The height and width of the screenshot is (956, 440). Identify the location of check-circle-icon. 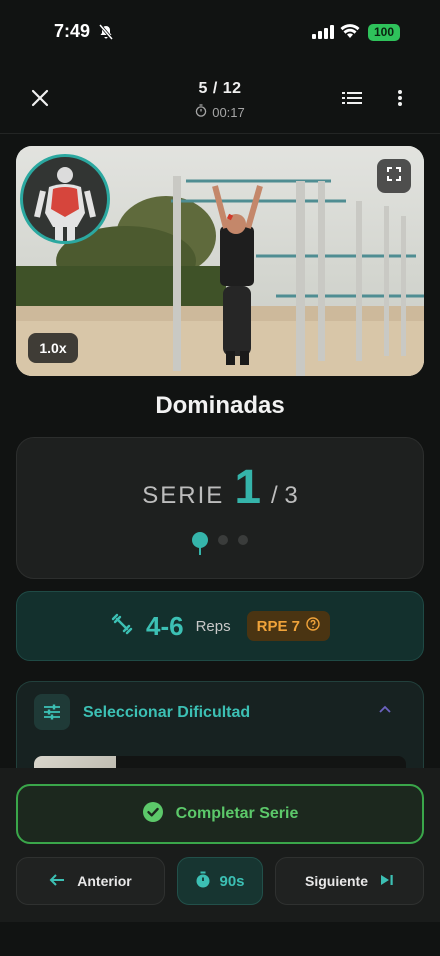
(153, 814).